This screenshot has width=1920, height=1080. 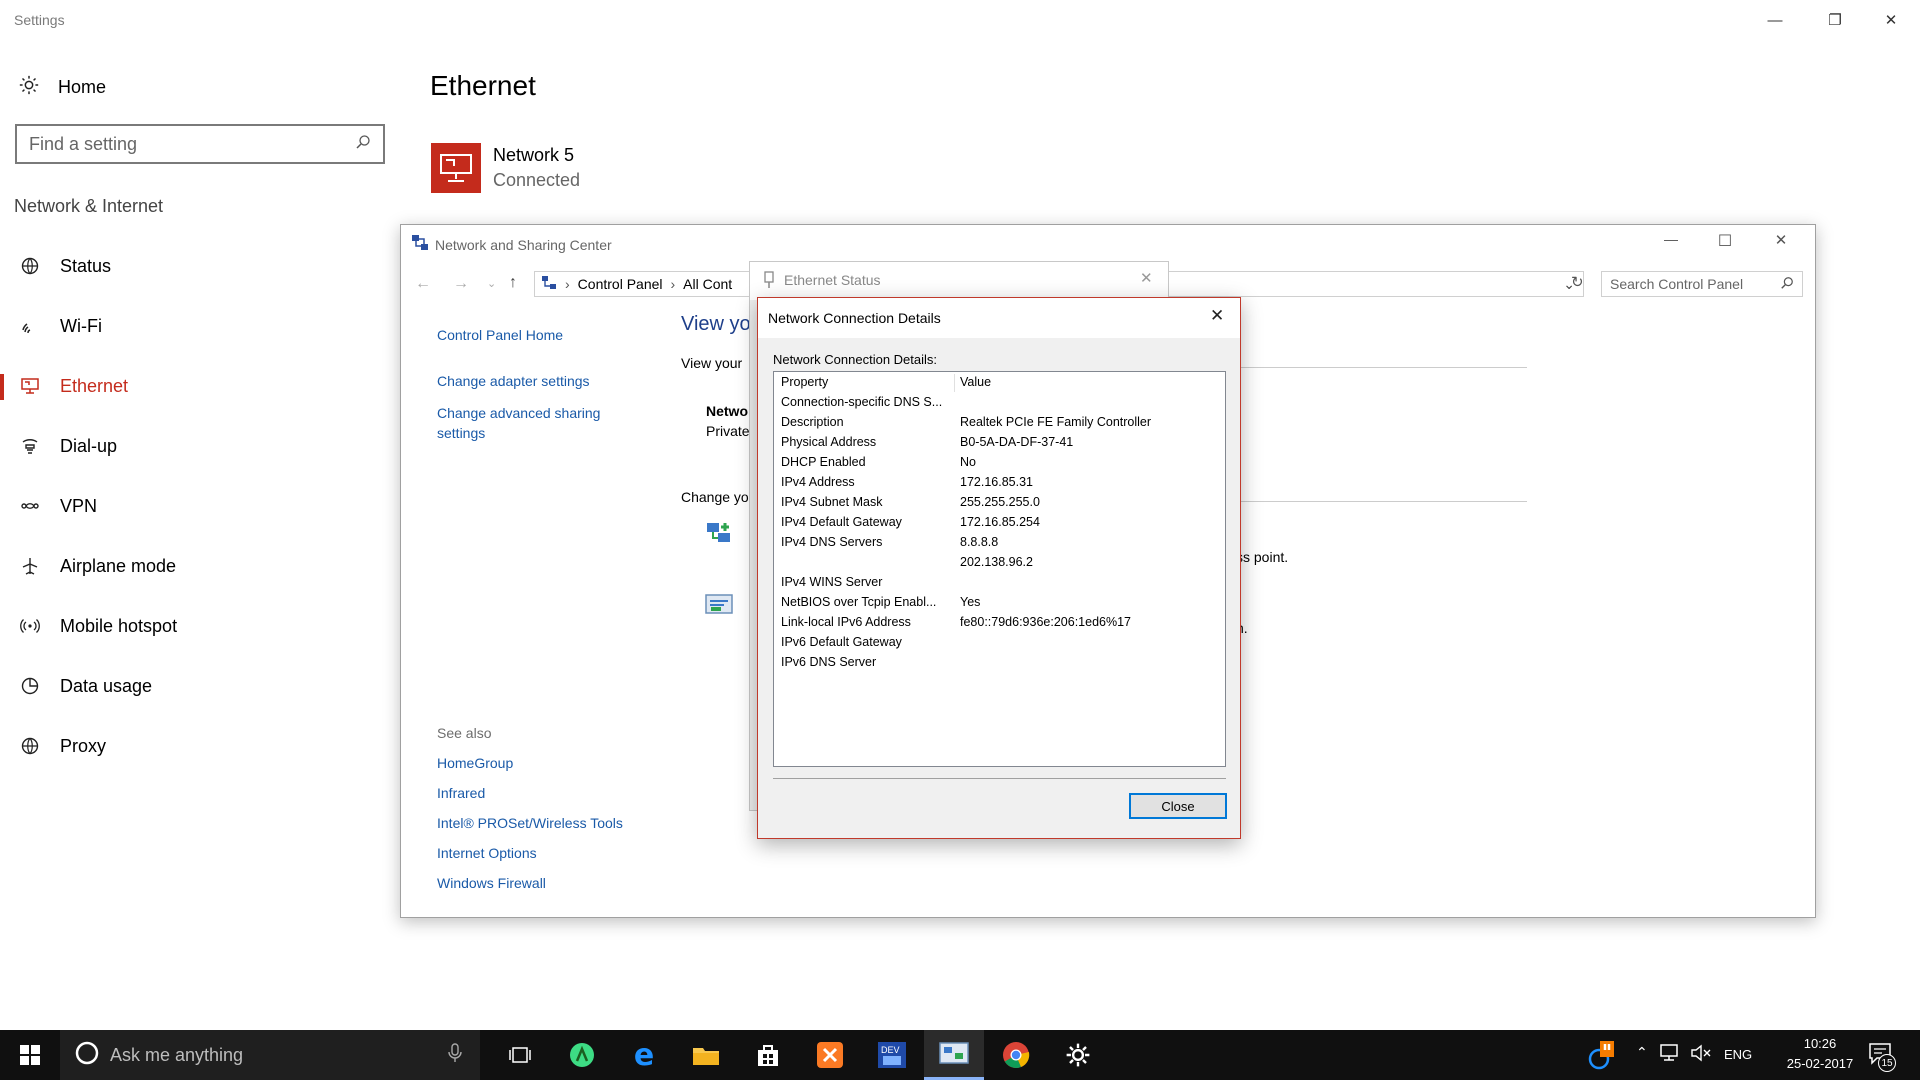 What do you see at coordinates (854, 318) in the screenshot?
I see `details-dialog-title: Network Connection Details` at bounding box center [854, 318].